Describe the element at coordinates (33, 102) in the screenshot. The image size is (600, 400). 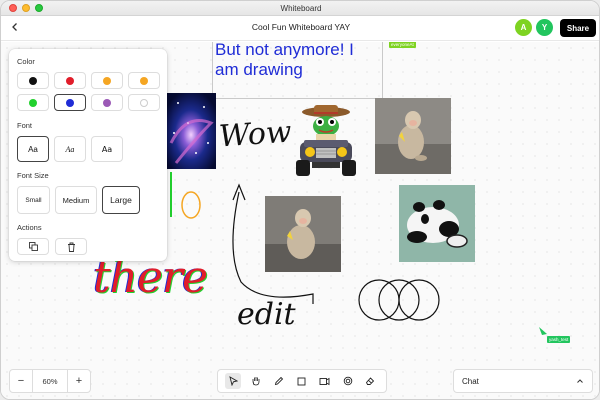
I see `color-swatch-green` at that location.